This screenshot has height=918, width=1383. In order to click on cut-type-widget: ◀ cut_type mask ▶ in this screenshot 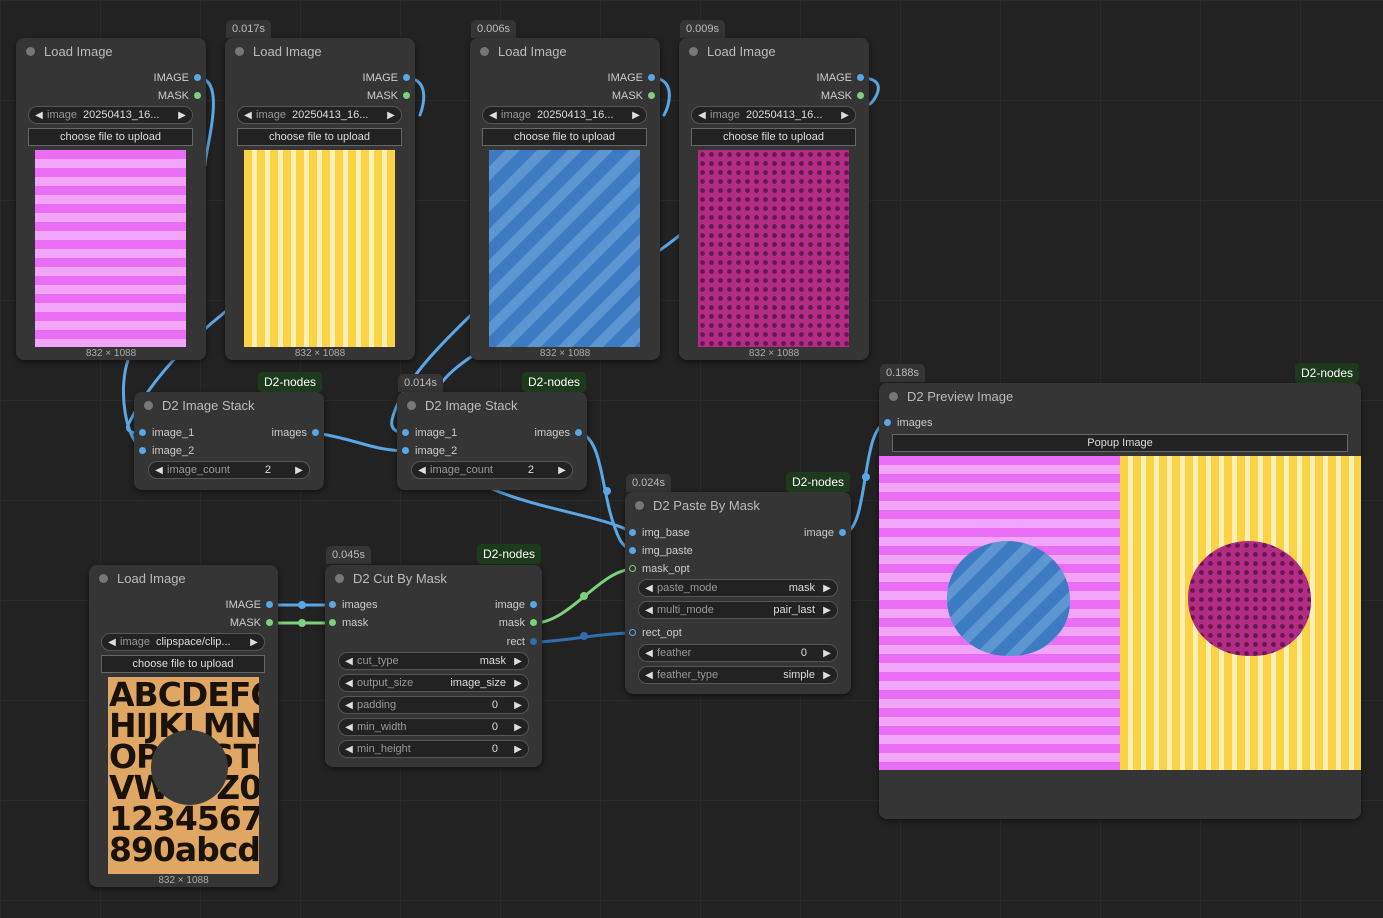, I will do `click(433, 661)`.